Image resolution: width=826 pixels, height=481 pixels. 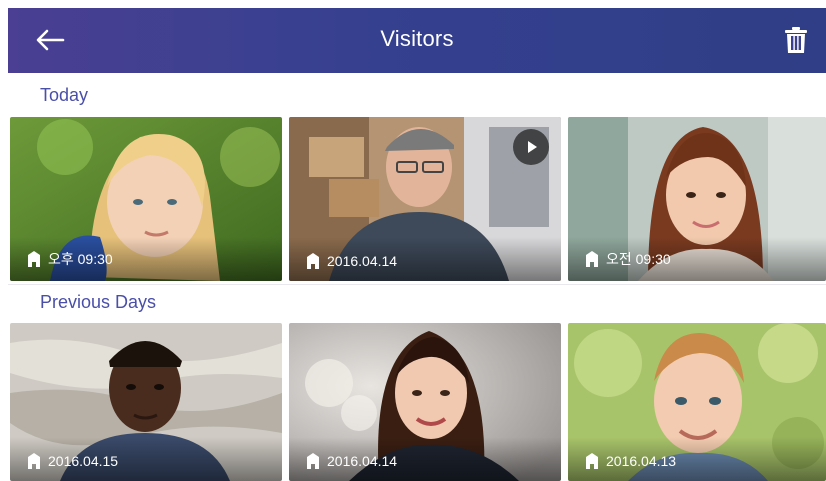 I want to click on thumbnail-caption: 오후 09:30, so click(x=70, y=259).